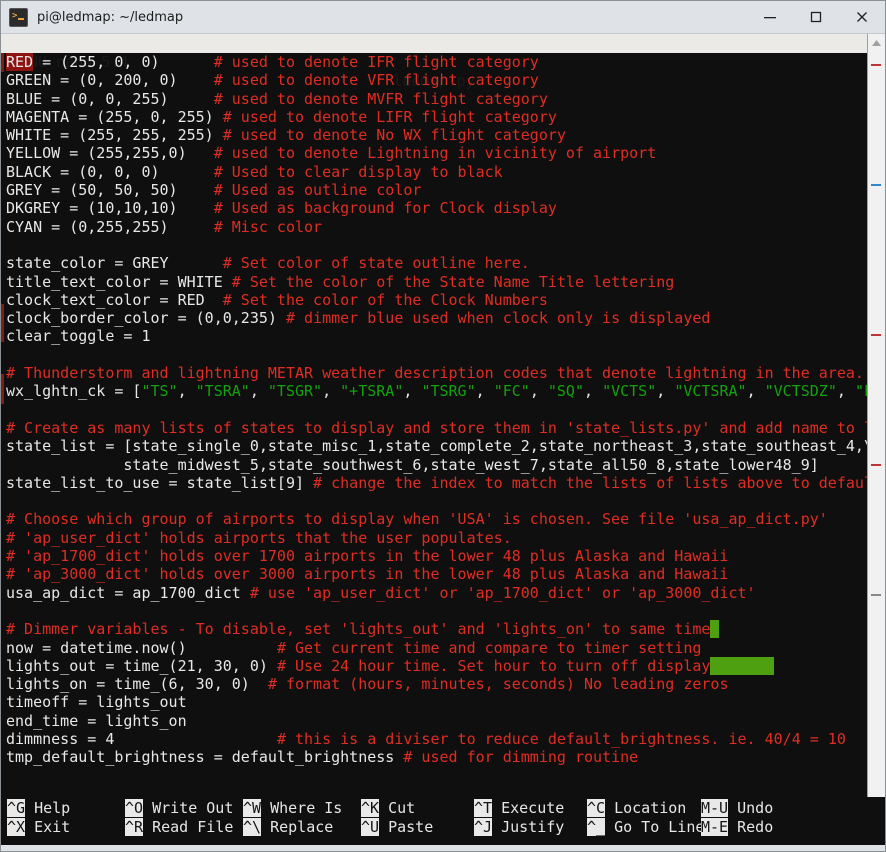 The width and height of the screenshot is (886, 852). What do you see at coordinates (358, 171) in the screenshot?
I see `comment-text: # Used to clear display to black` at bounding box center [358, 171].